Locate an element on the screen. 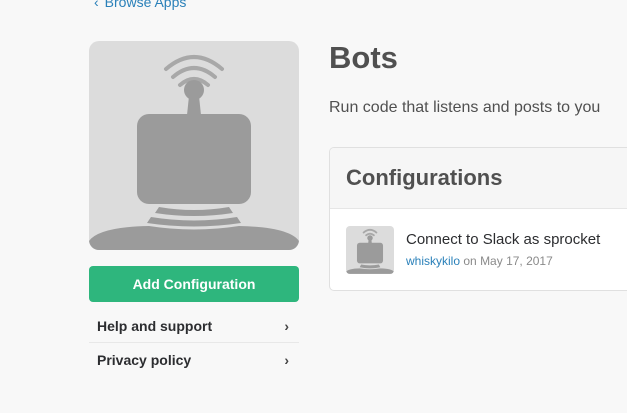 The height and width of the screenshot is (413, 627). configurations-heading: Configurations is located at coordinates (478, 178).